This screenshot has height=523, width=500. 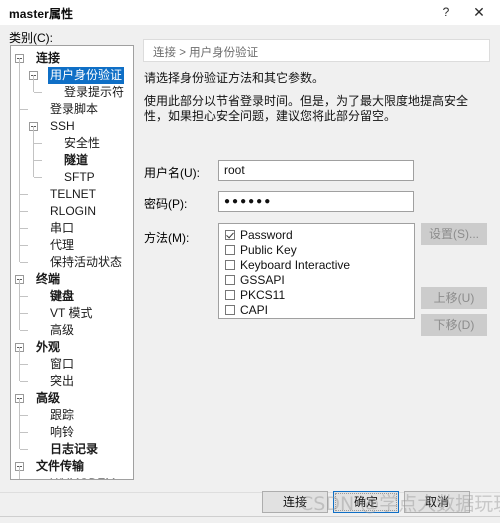 I want to click on tree-item-label: 用户身份验证, so click(x=86, y=75).